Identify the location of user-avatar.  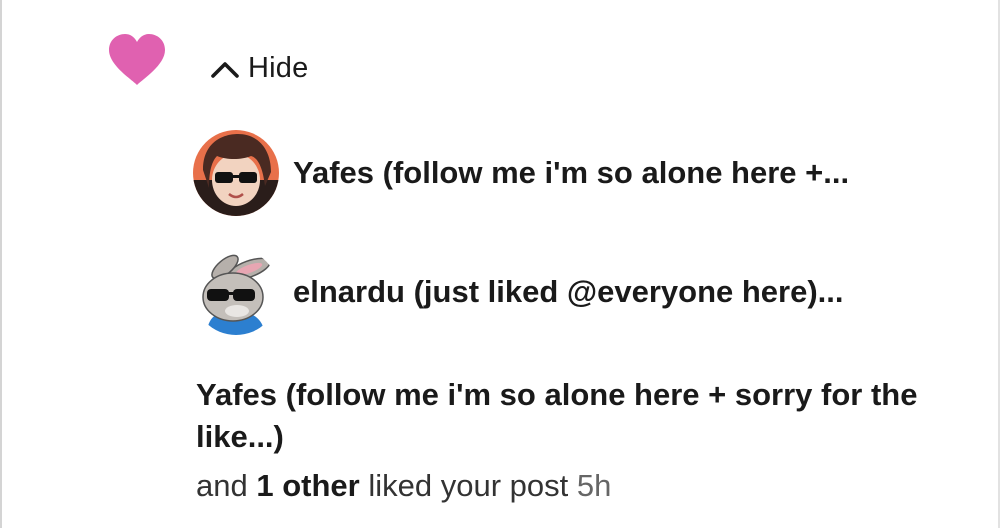
(236, 173).